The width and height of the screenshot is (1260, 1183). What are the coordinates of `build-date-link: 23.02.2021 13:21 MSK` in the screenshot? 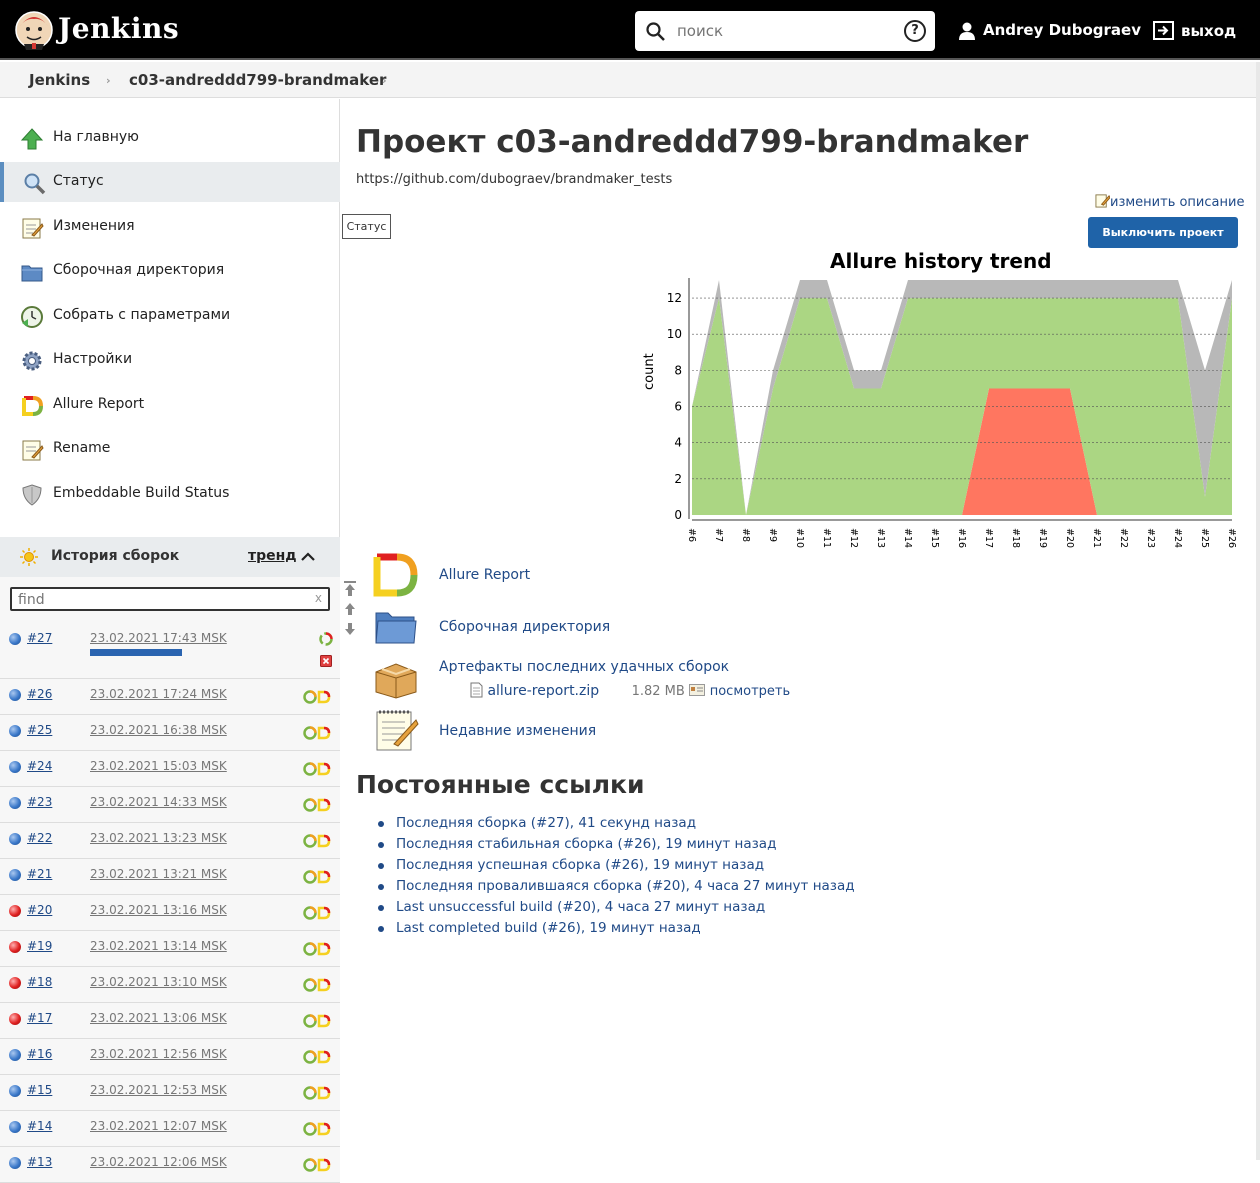 It's located at (158, 874).